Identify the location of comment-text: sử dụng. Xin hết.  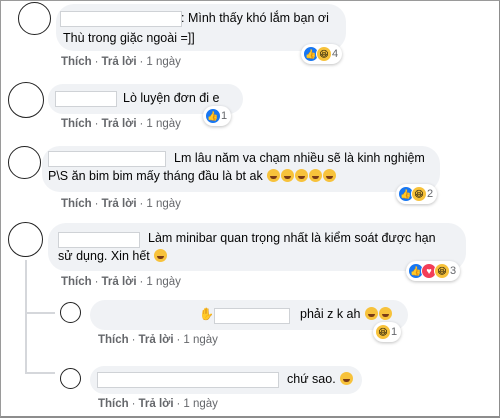
(113, 256).